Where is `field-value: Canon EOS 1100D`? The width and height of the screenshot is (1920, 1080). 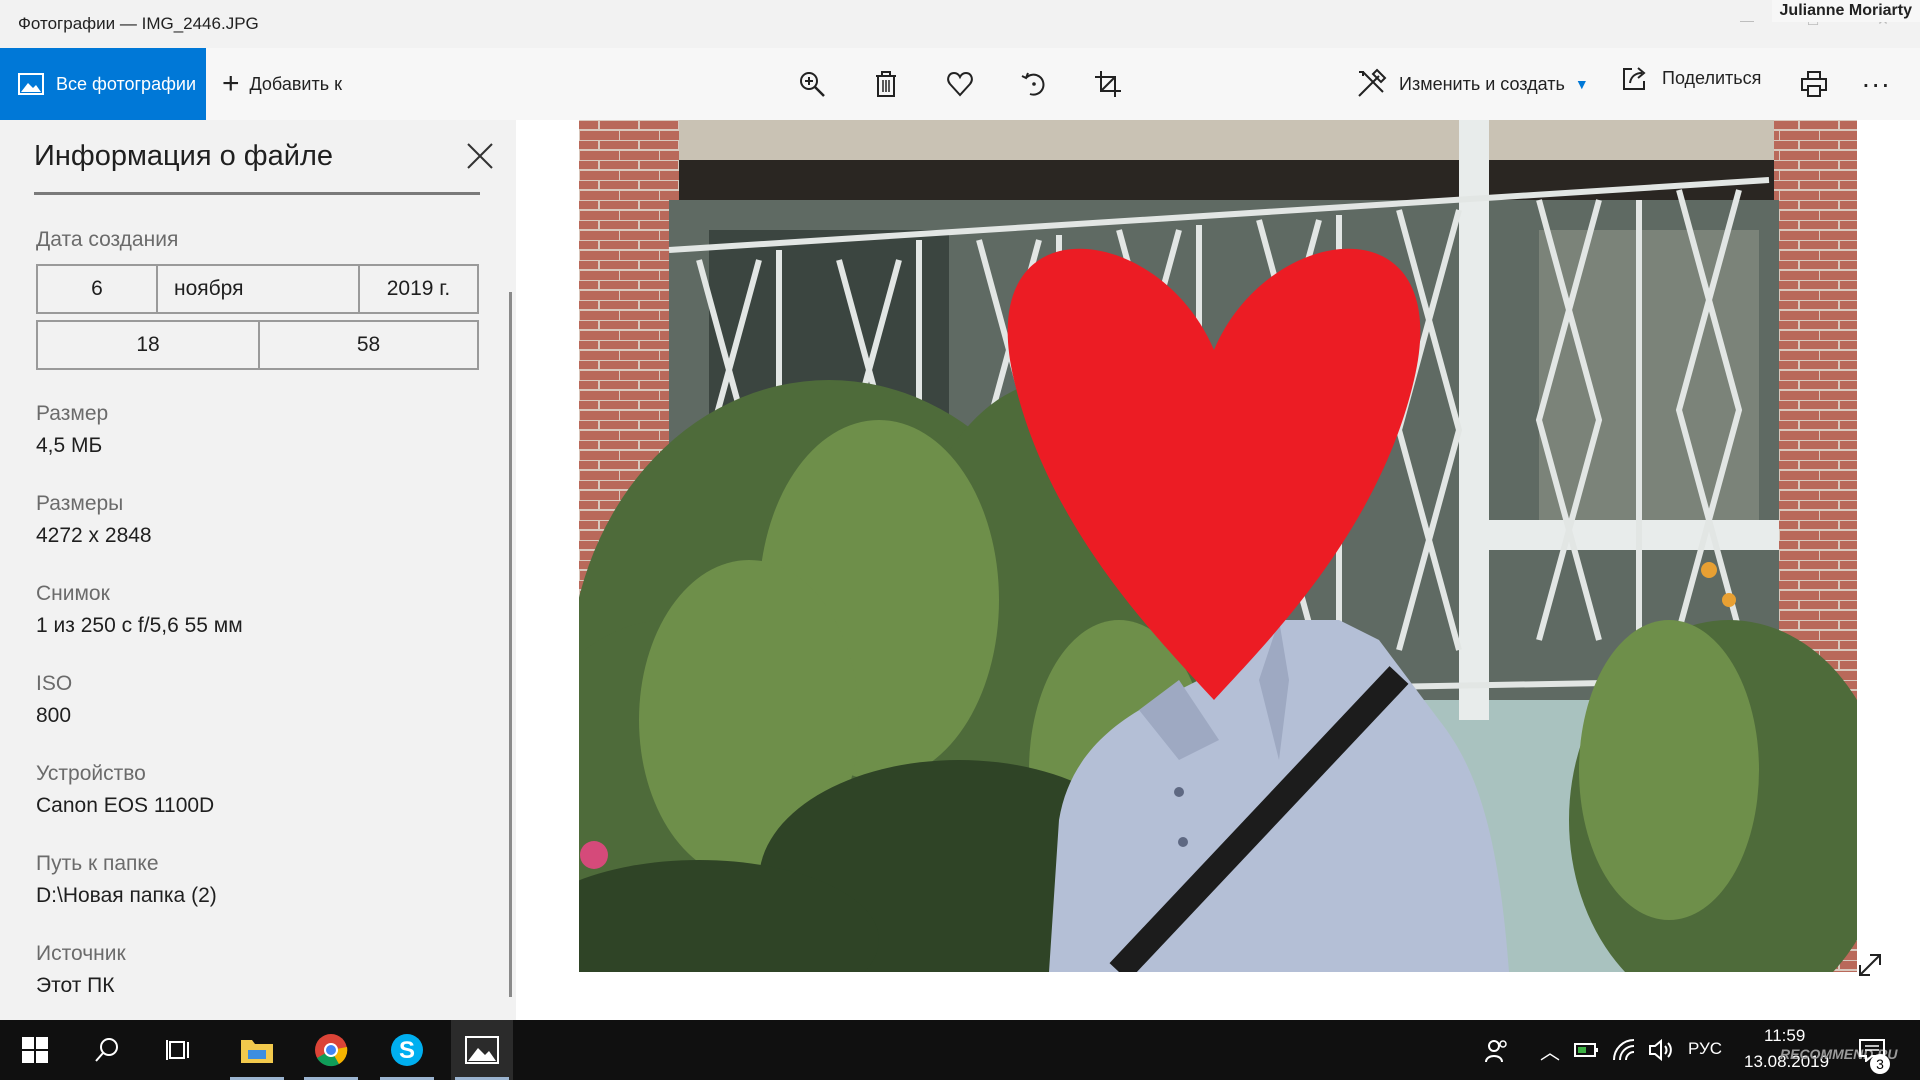
field-value: Canon EOS 1100D is located at coordinates (125, 805).